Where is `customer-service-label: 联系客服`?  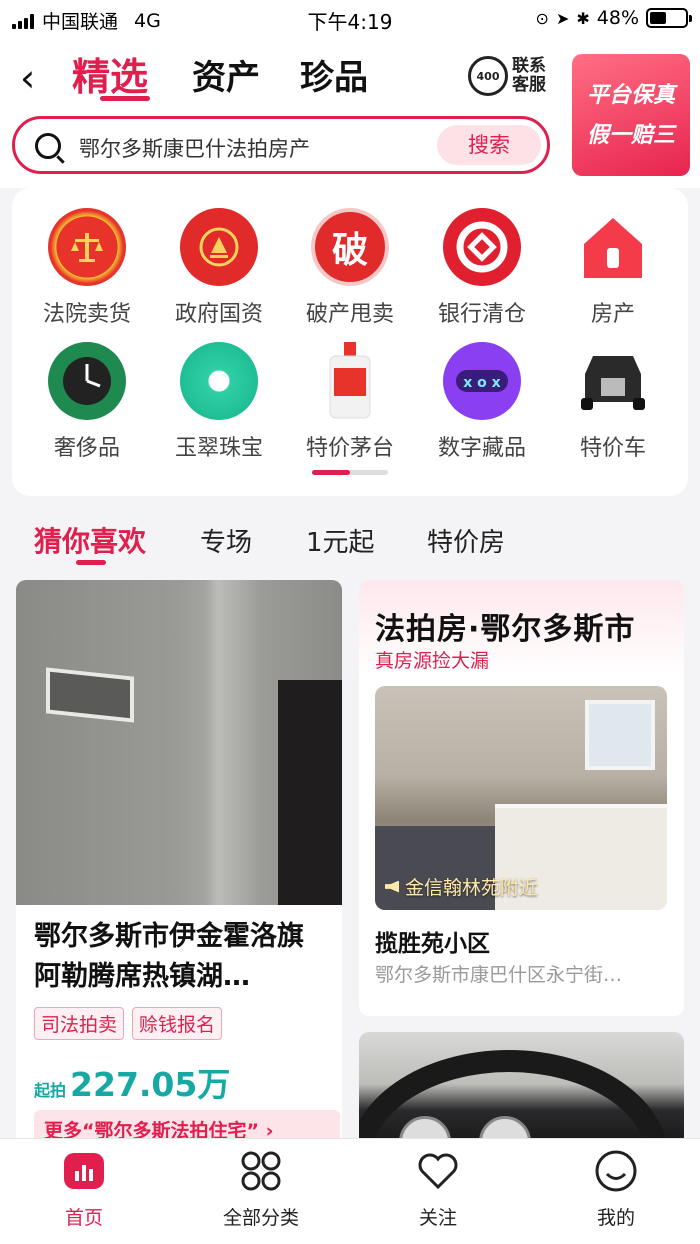
customer-service-label: 联系客服 is located at coordinates (529, 75).